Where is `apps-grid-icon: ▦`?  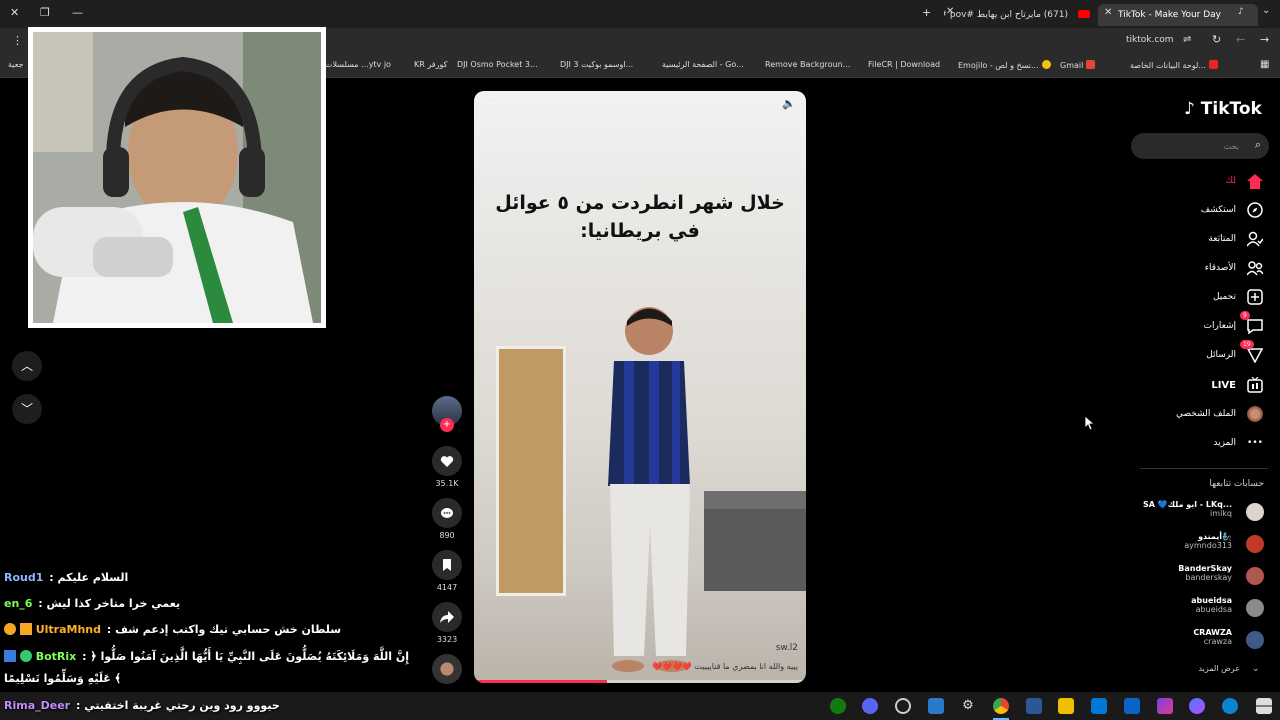 apps-grid-icon: ▦ is located at coordinates (1264, 64).